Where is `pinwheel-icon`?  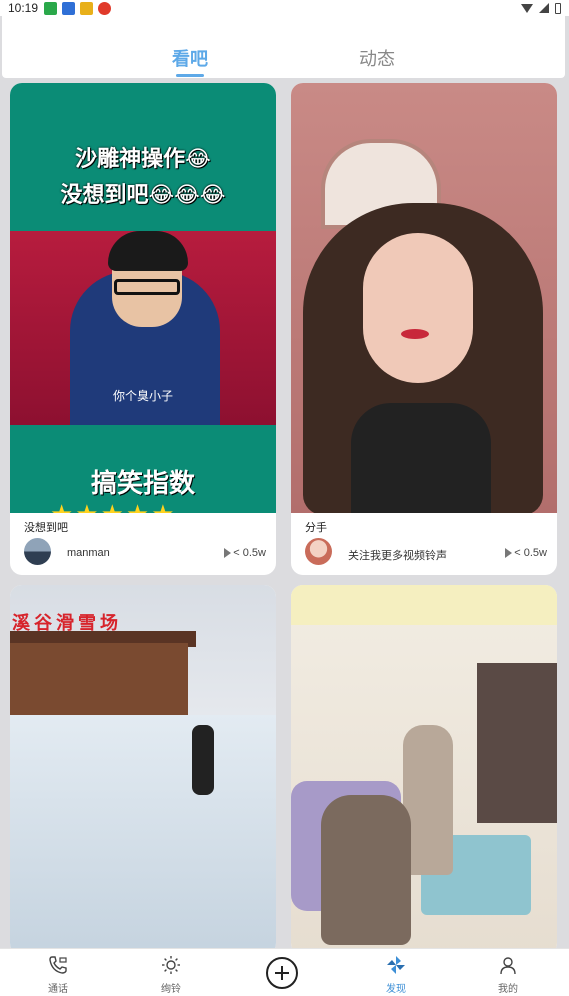 pinwheel-icon is located at coordinates (396, 965).